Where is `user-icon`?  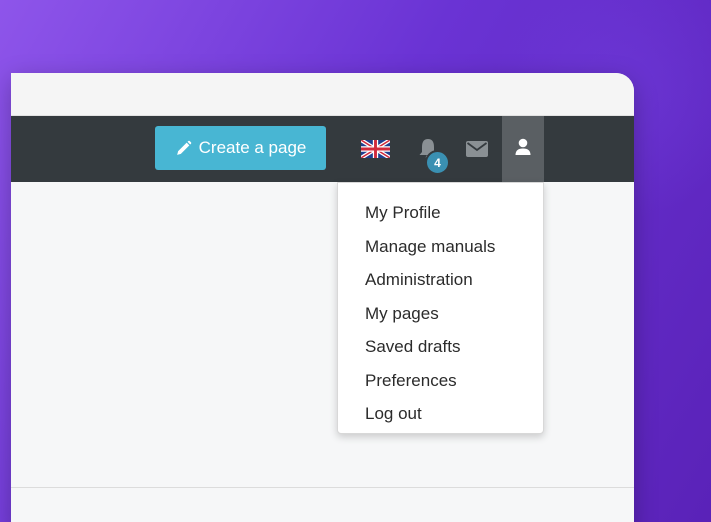 user-icon is located at coordinates (523, 149).